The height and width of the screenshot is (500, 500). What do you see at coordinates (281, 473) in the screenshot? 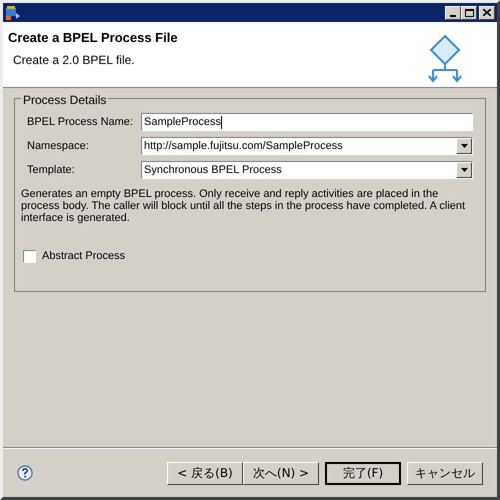
I see `dialog-button: 次へ(N) >` at bounding box center [281, 473].